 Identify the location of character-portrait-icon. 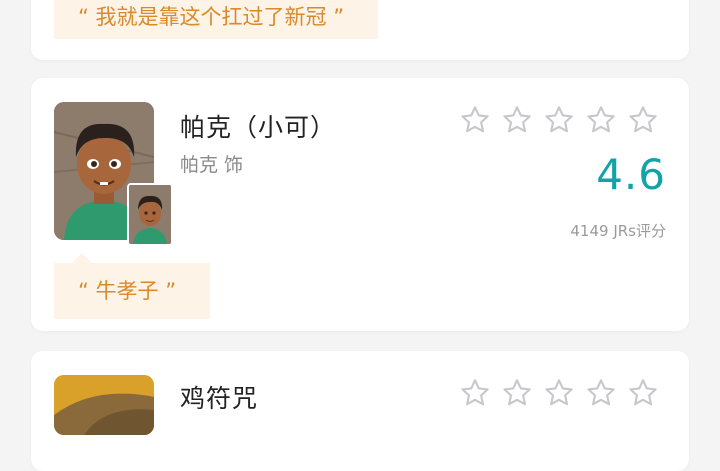
(104, 405).